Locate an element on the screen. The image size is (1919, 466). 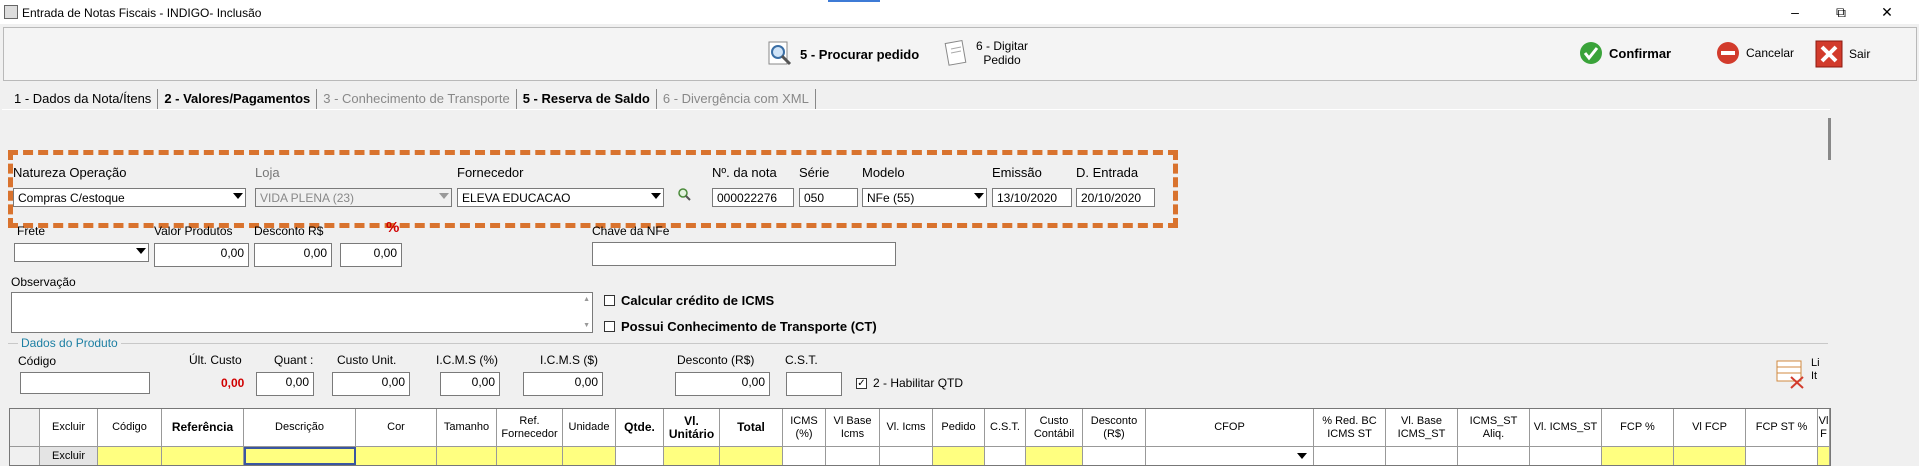
limpar-itens-button: Li It is located at coordinates (1797, 373).